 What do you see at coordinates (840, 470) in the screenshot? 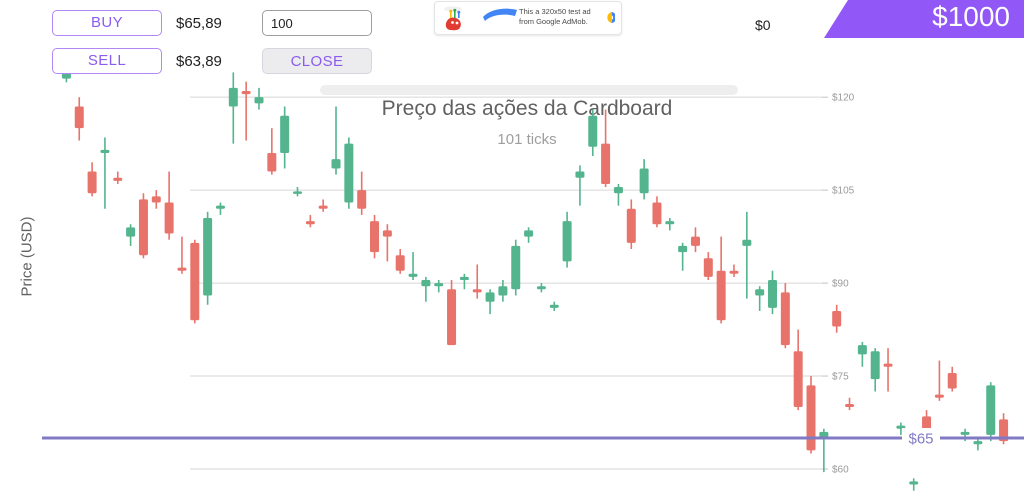
I see `y-tick-label: $60` at bounding box center [840, 470].